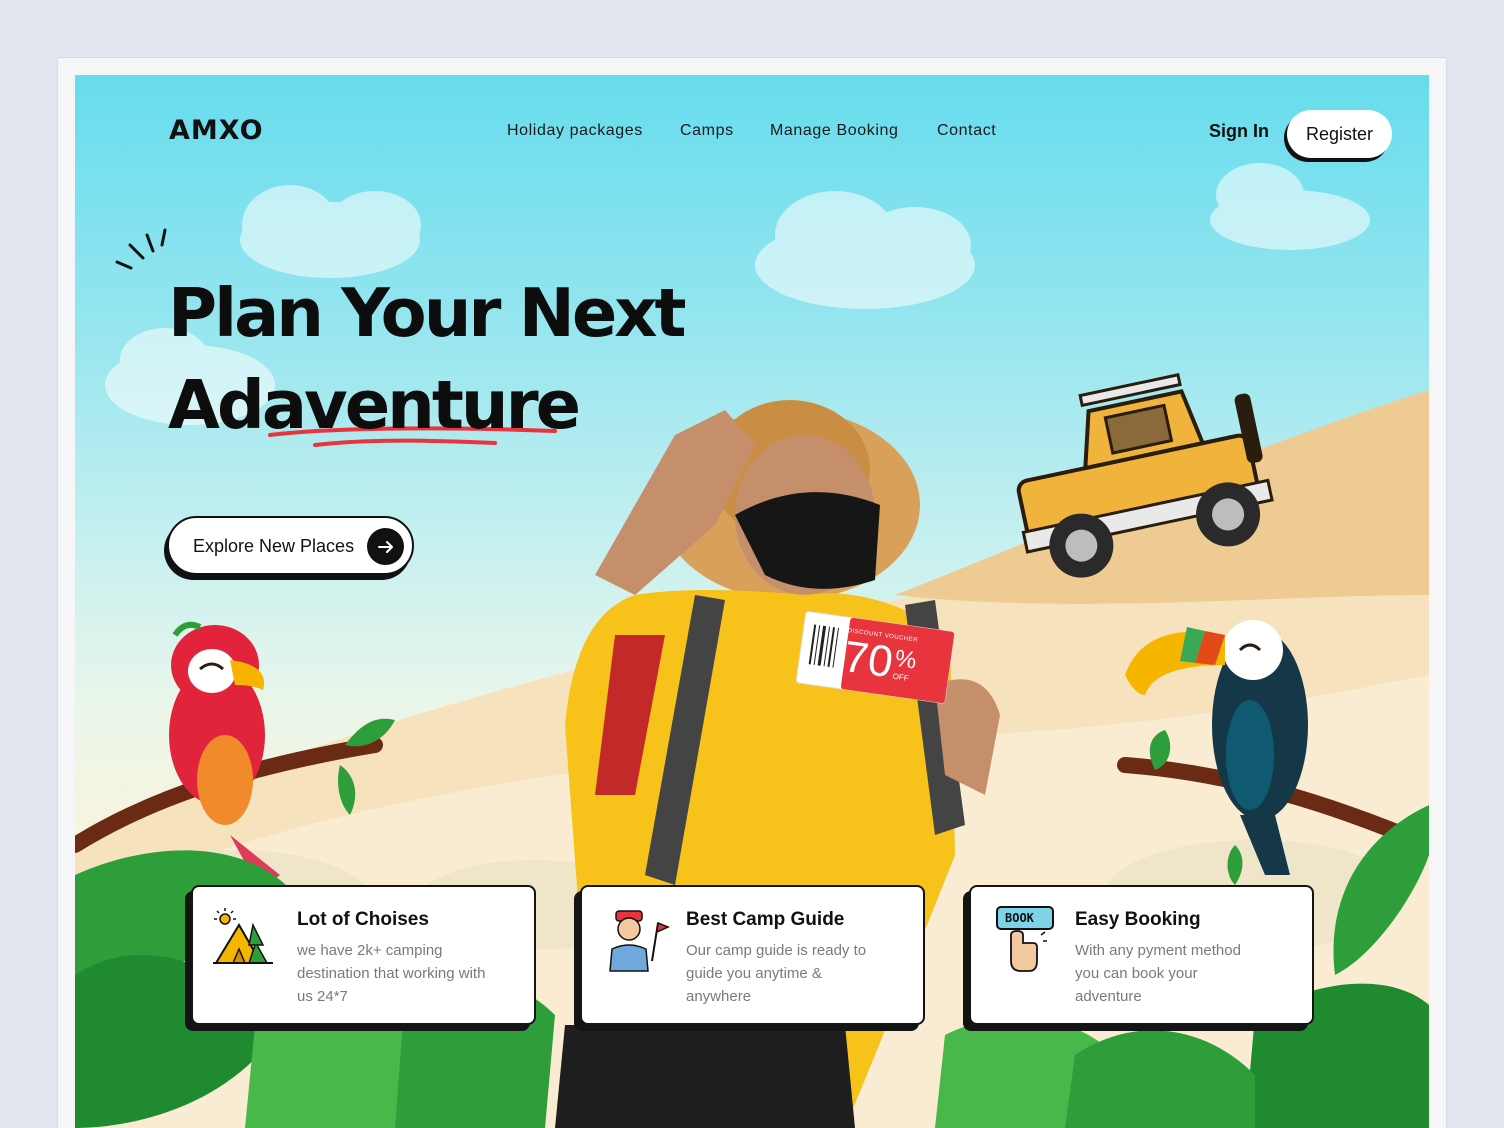 Image resolution: width=1504 pixels, height=1128 pixels. What do you see at coordinates (635, 940) in the screenshot?
I see `camp-guide-icon` at bounding box center [635, 940].